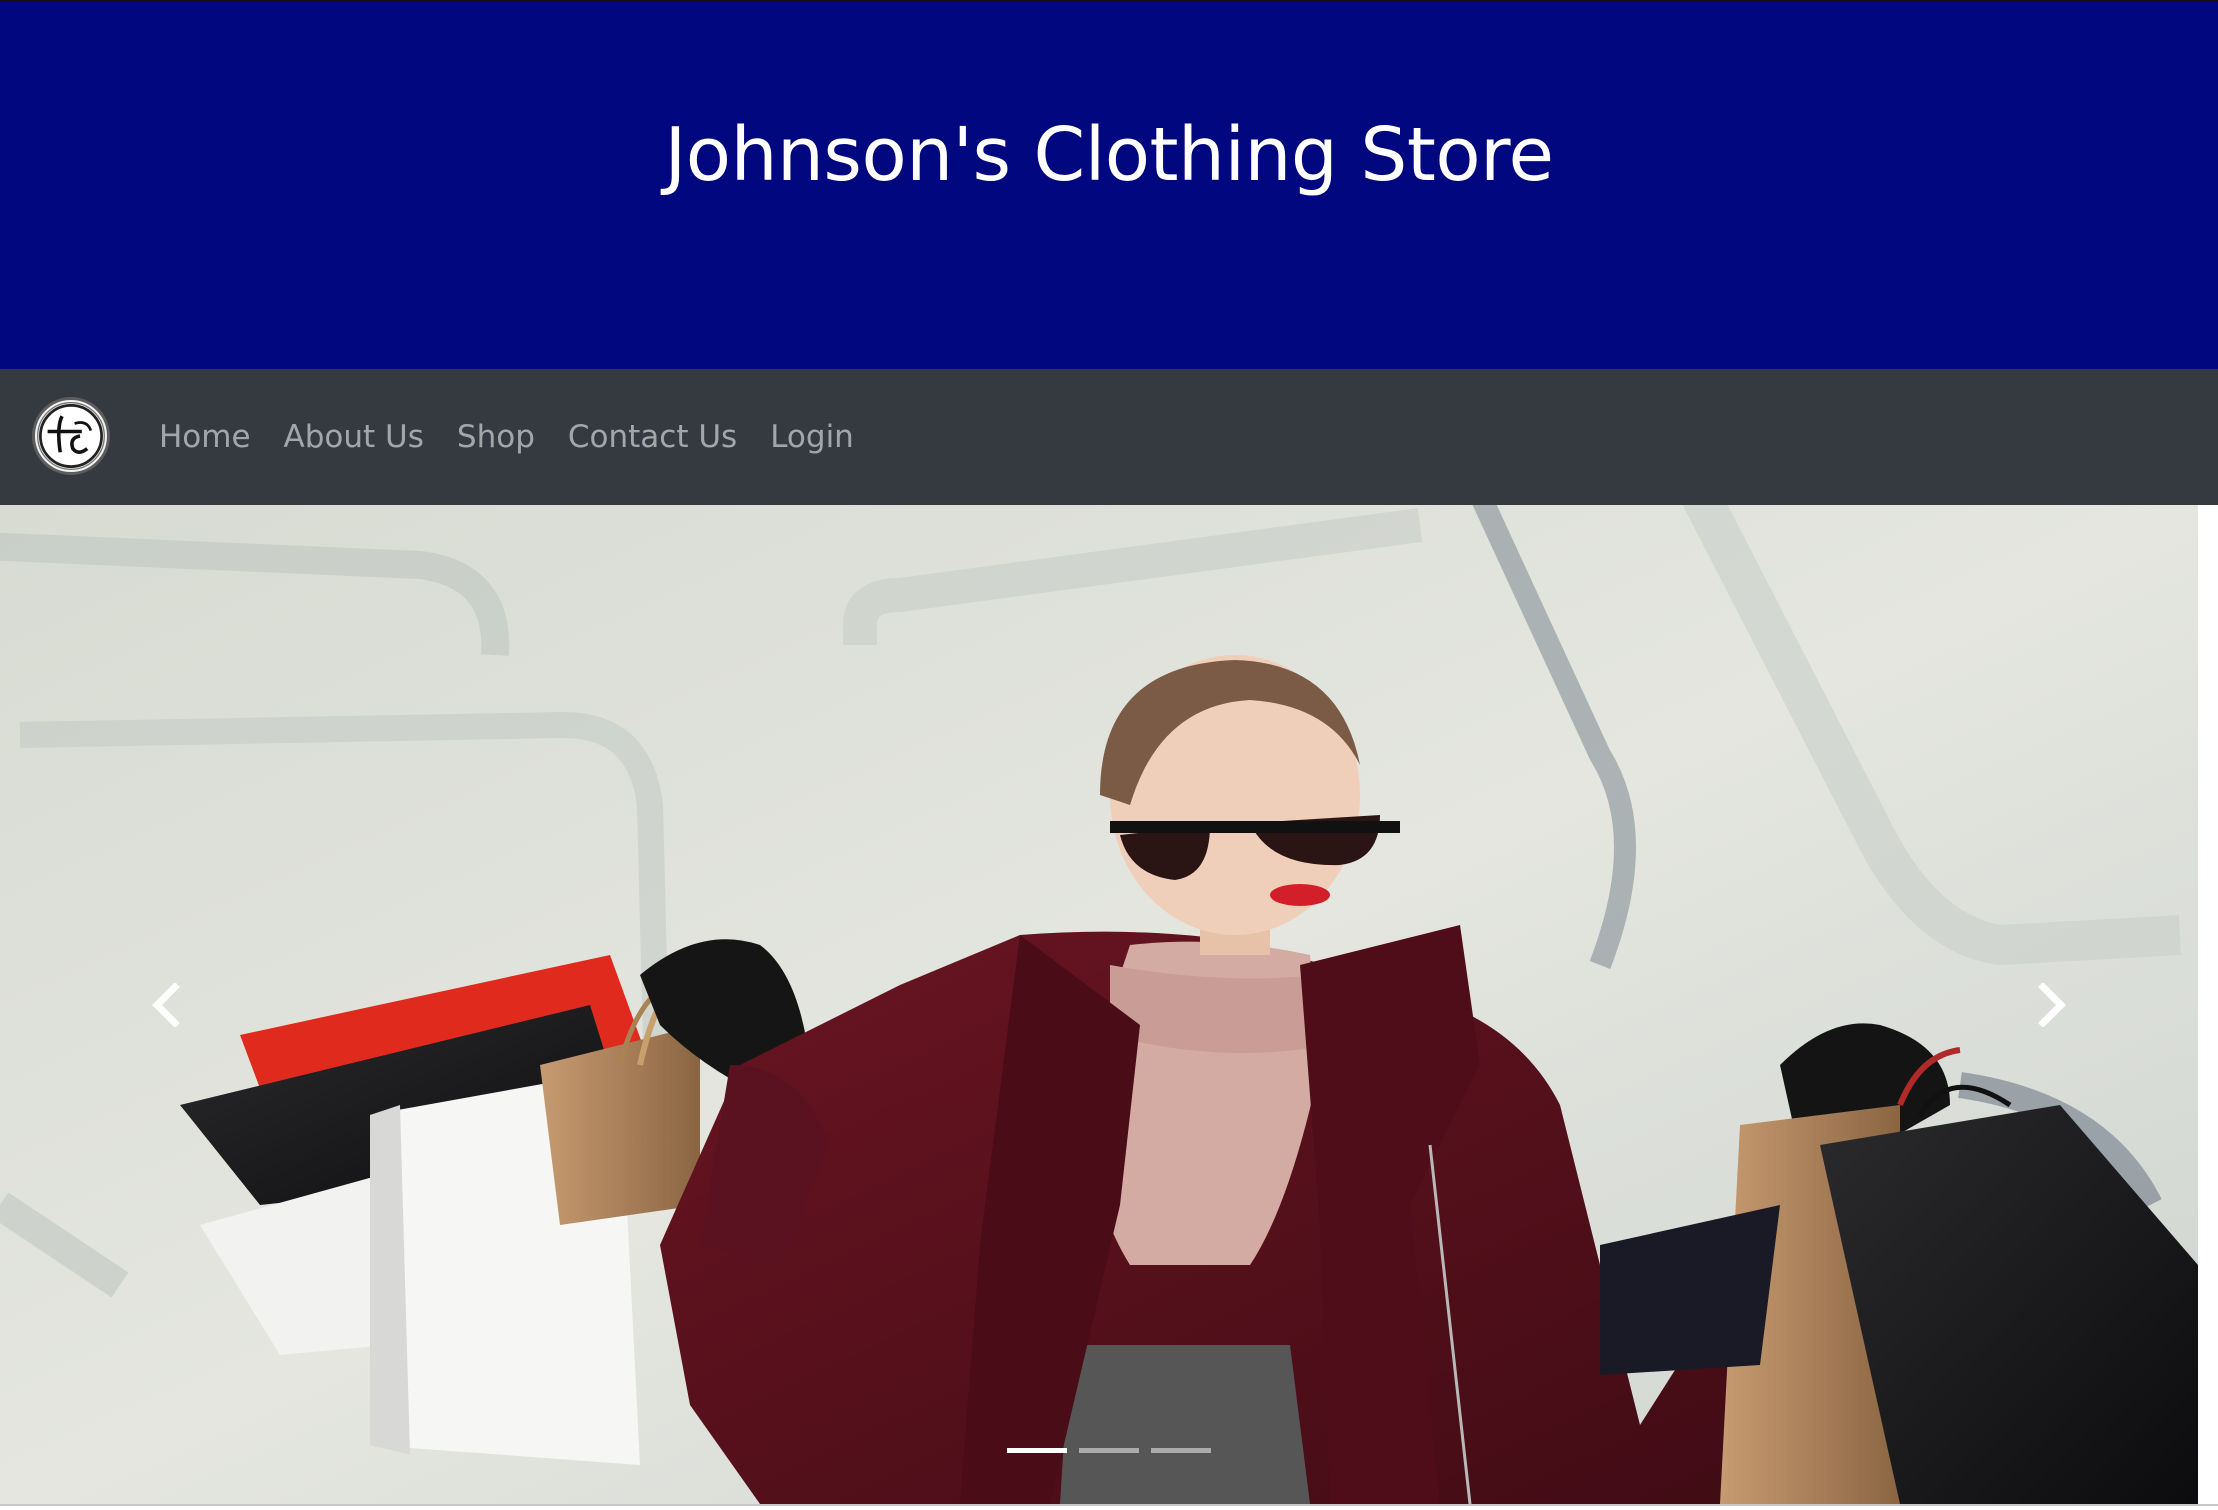 This screenshot has width=2218, height=1510. I want to click on nav-link-contact-us: Contact Us, so click(652, 437).